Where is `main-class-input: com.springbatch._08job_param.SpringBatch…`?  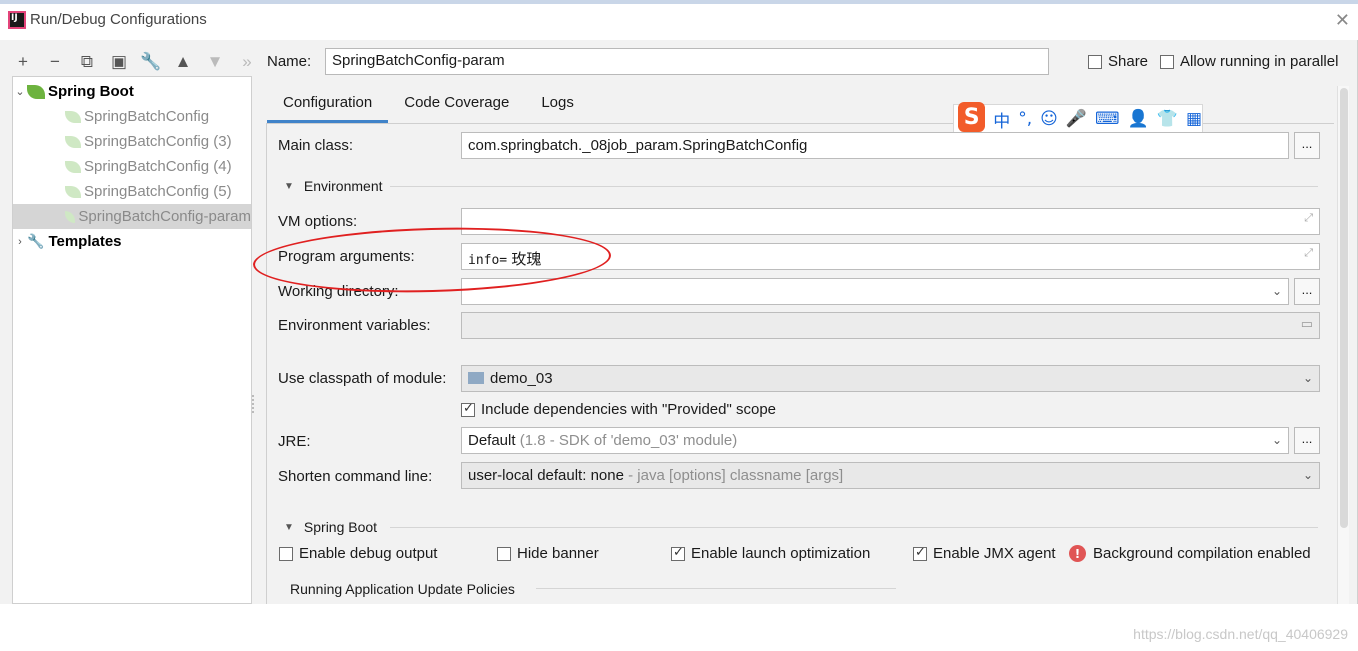
main-class-input: com.springbatch._08job_param.SpringBatch… is located at coordinates (875, 145).